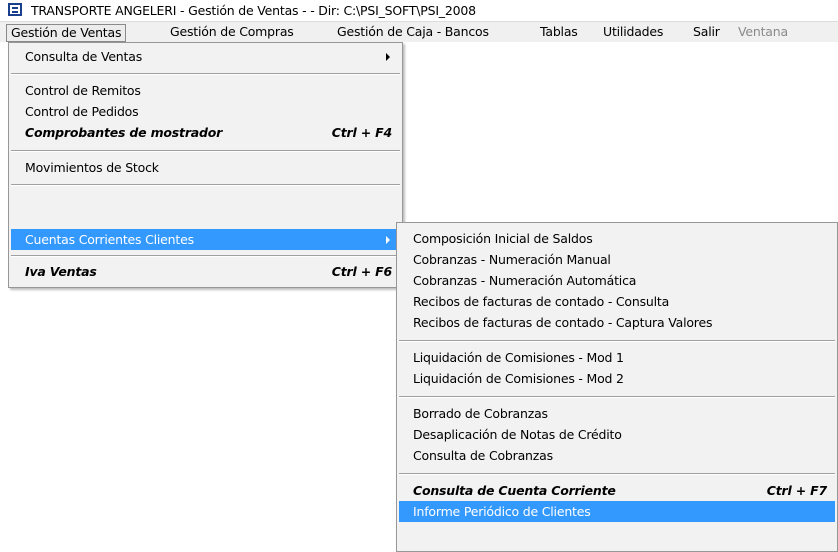 The height and width of the screenshot is (552, 838). What do you see at coordinates (109, 239) in the screenshot?
I see `menu-item-label: Cuentas Corrientes Clientes` at bounding box center [109, 239].